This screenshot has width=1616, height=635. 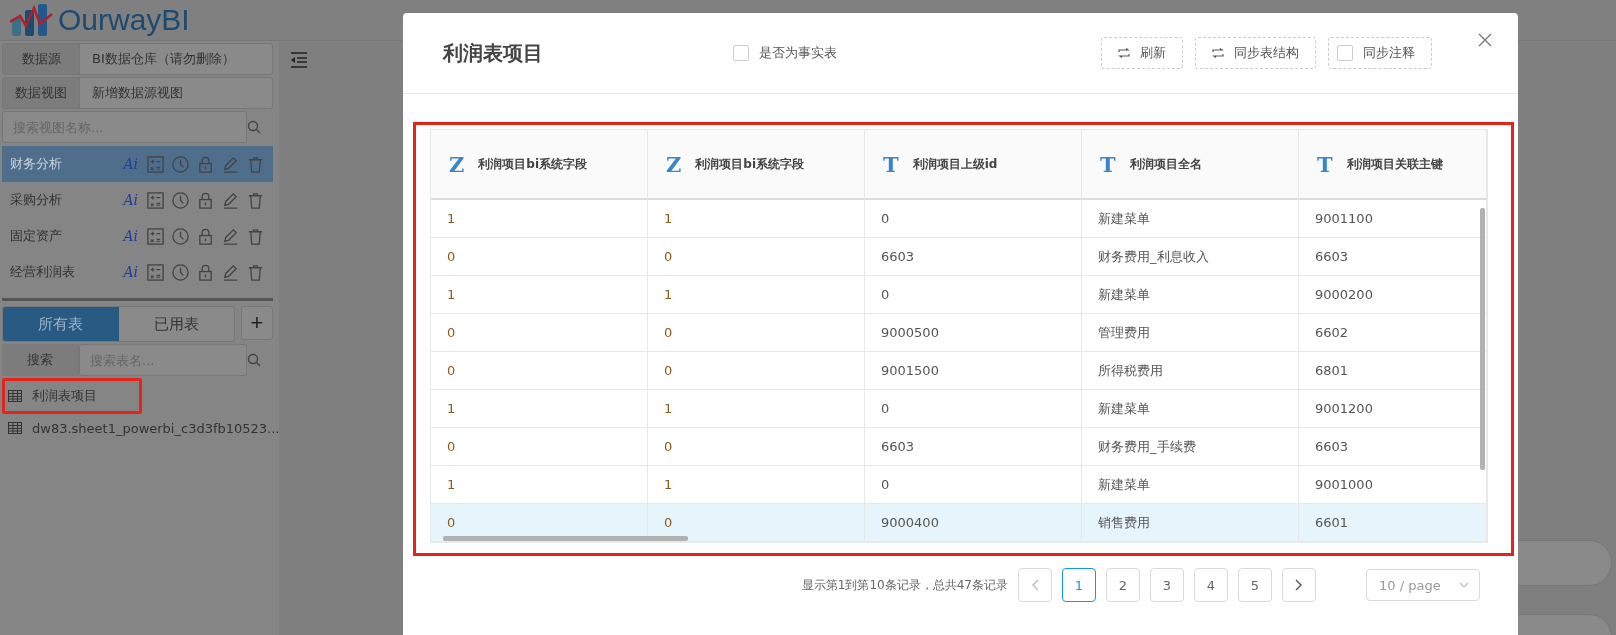 What do you see at coordinates (741, 53) in the screenshot?
I see `fact-table-checkbox` at bounding box center [741, 53].